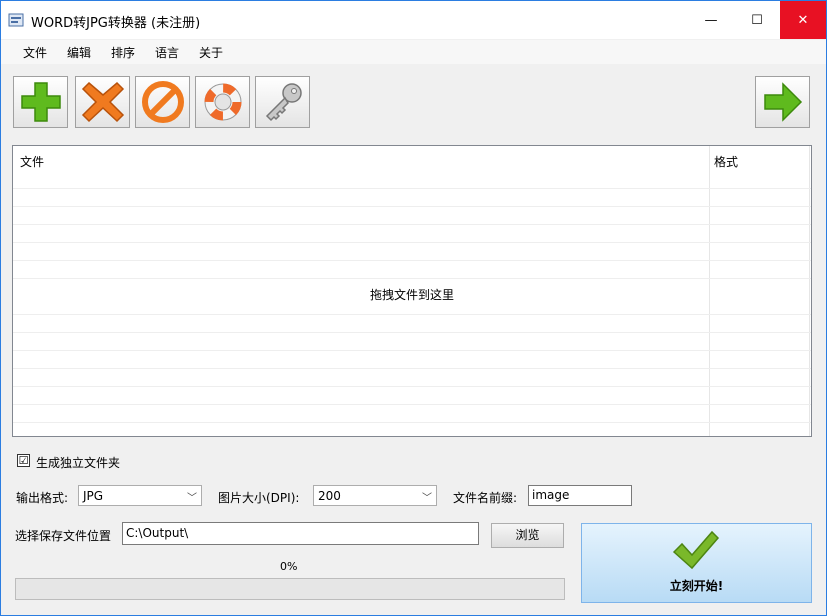  I want to click on drop-hint: 拖拽文件到这里, so click(411, 295).